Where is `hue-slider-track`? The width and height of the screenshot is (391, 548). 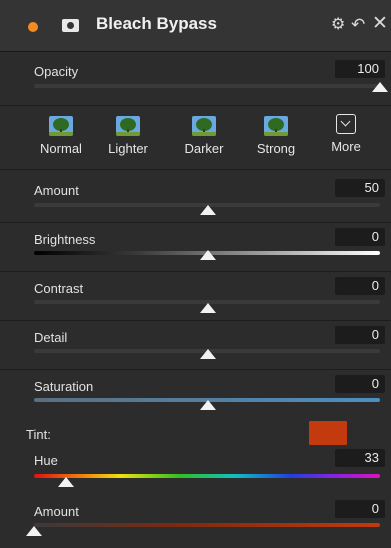 hue-slider-track is located at coordinates (207, 476).